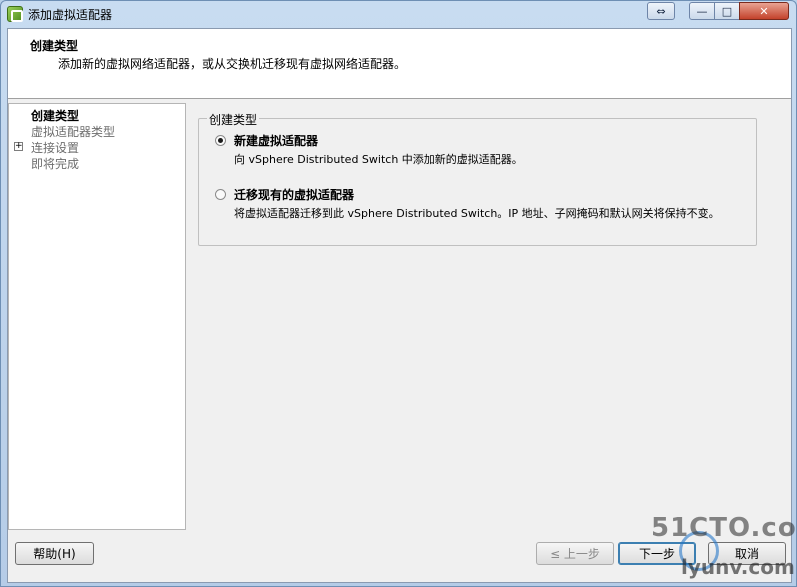  I want to click on help-button-label: 帮助(H), so click(54, 554).